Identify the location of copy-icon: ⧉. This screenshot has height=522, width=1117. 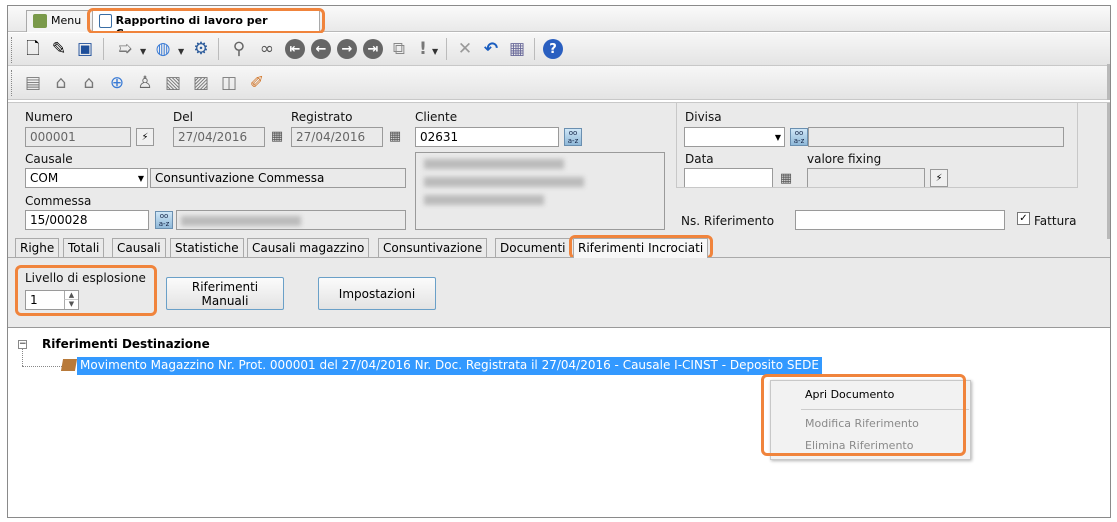
(399, 49).